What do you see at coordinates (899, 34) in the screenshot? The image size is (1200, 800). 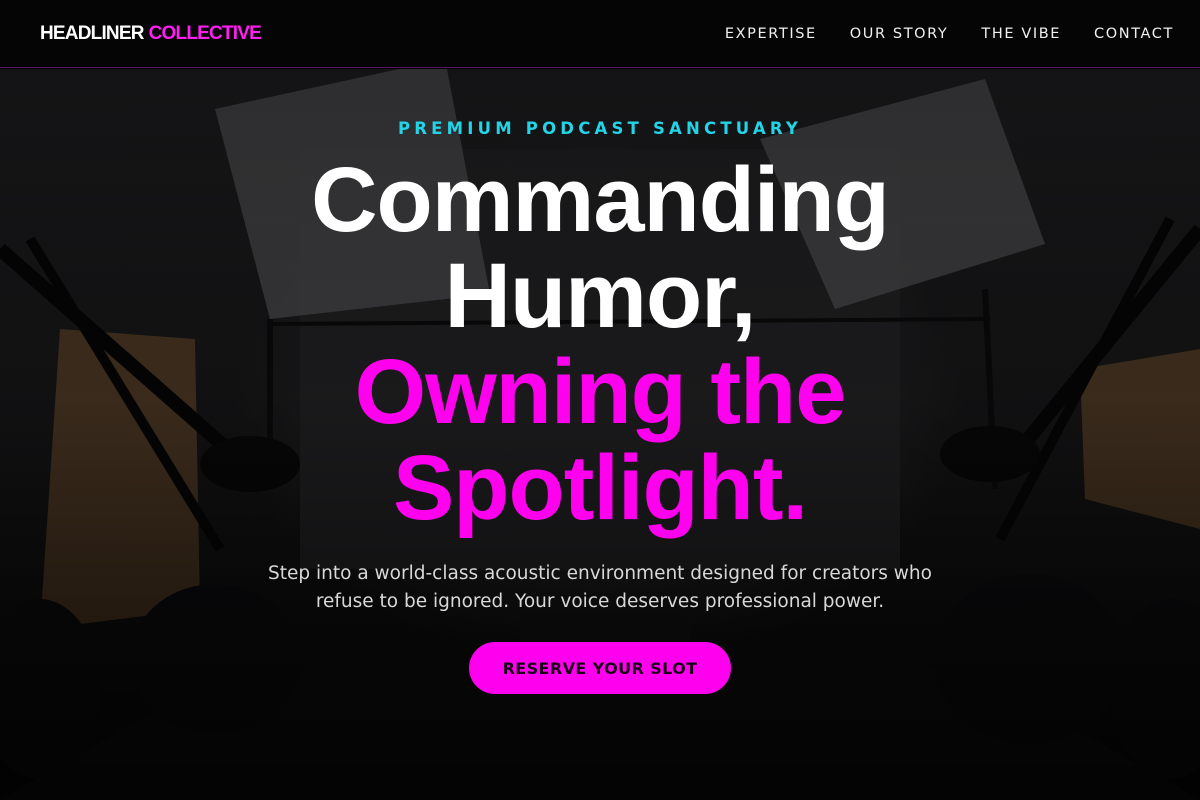 I see `nav-item-our-story: OUR STORY` at bounding box center [899, 34].